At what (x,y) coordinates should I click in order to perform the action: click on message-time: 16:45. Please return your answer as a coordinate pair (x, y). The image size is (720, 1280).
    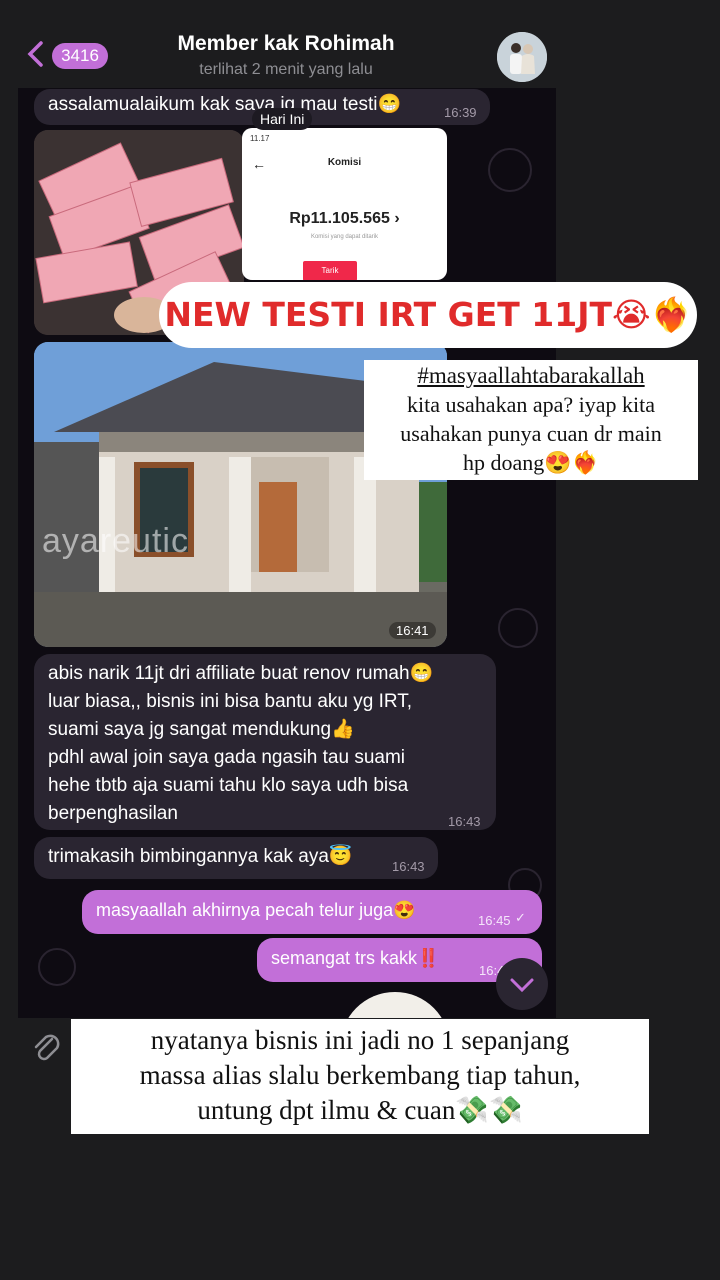
    Looking at the image, I should click on (494, 920).